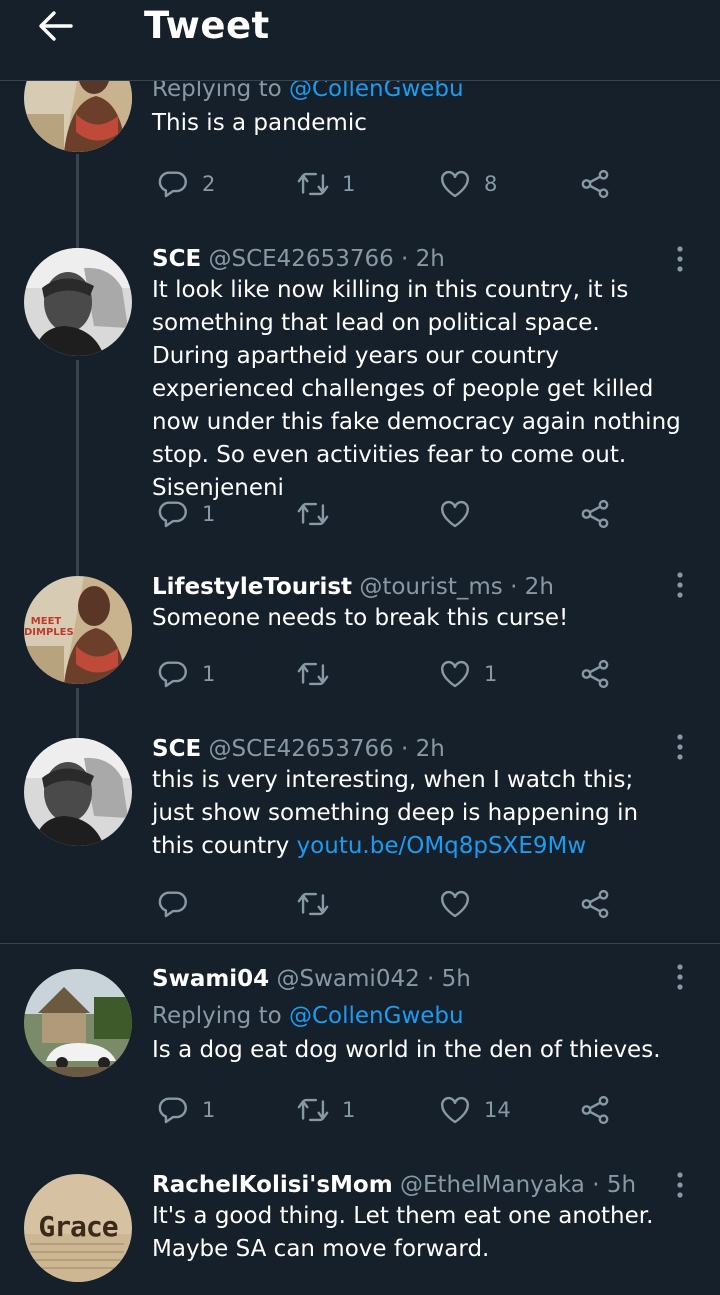 Image resolution: width=720 pixels, height=1295 pixels. I want to click on tweet-actions: 1, so click(392, 514).